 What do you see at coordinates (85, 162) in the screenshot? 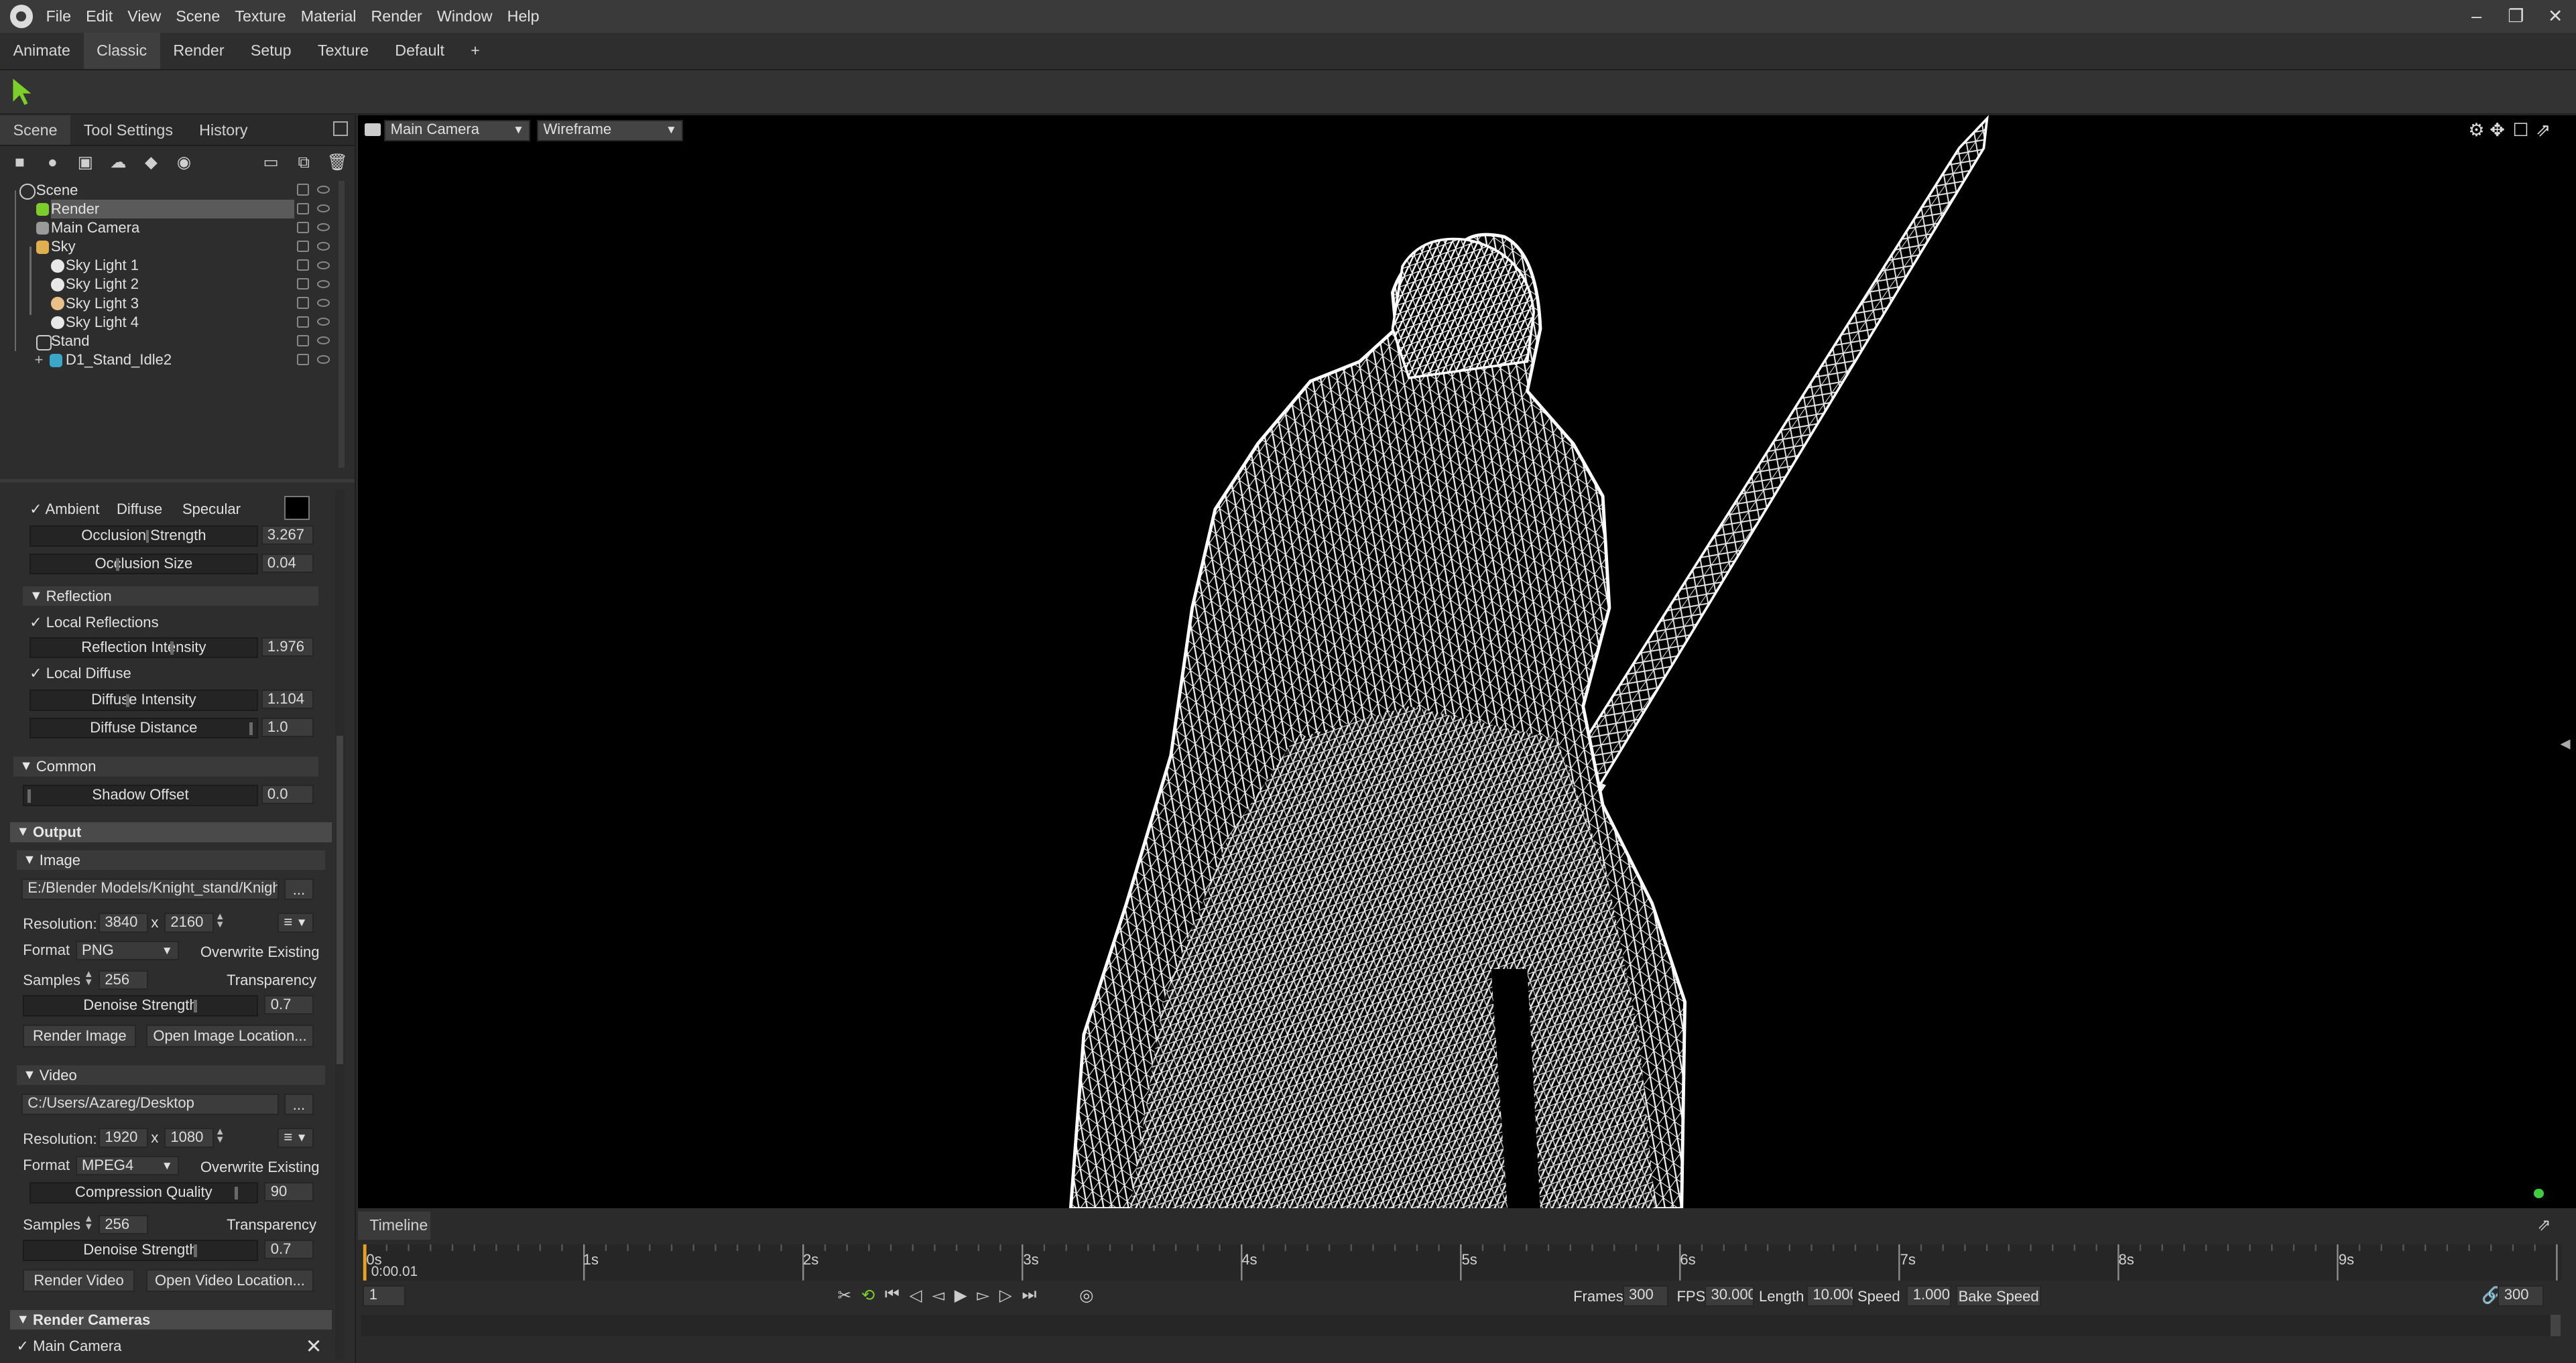
I see `add-camera-icon: ▣` at bounding box center [85, 162].